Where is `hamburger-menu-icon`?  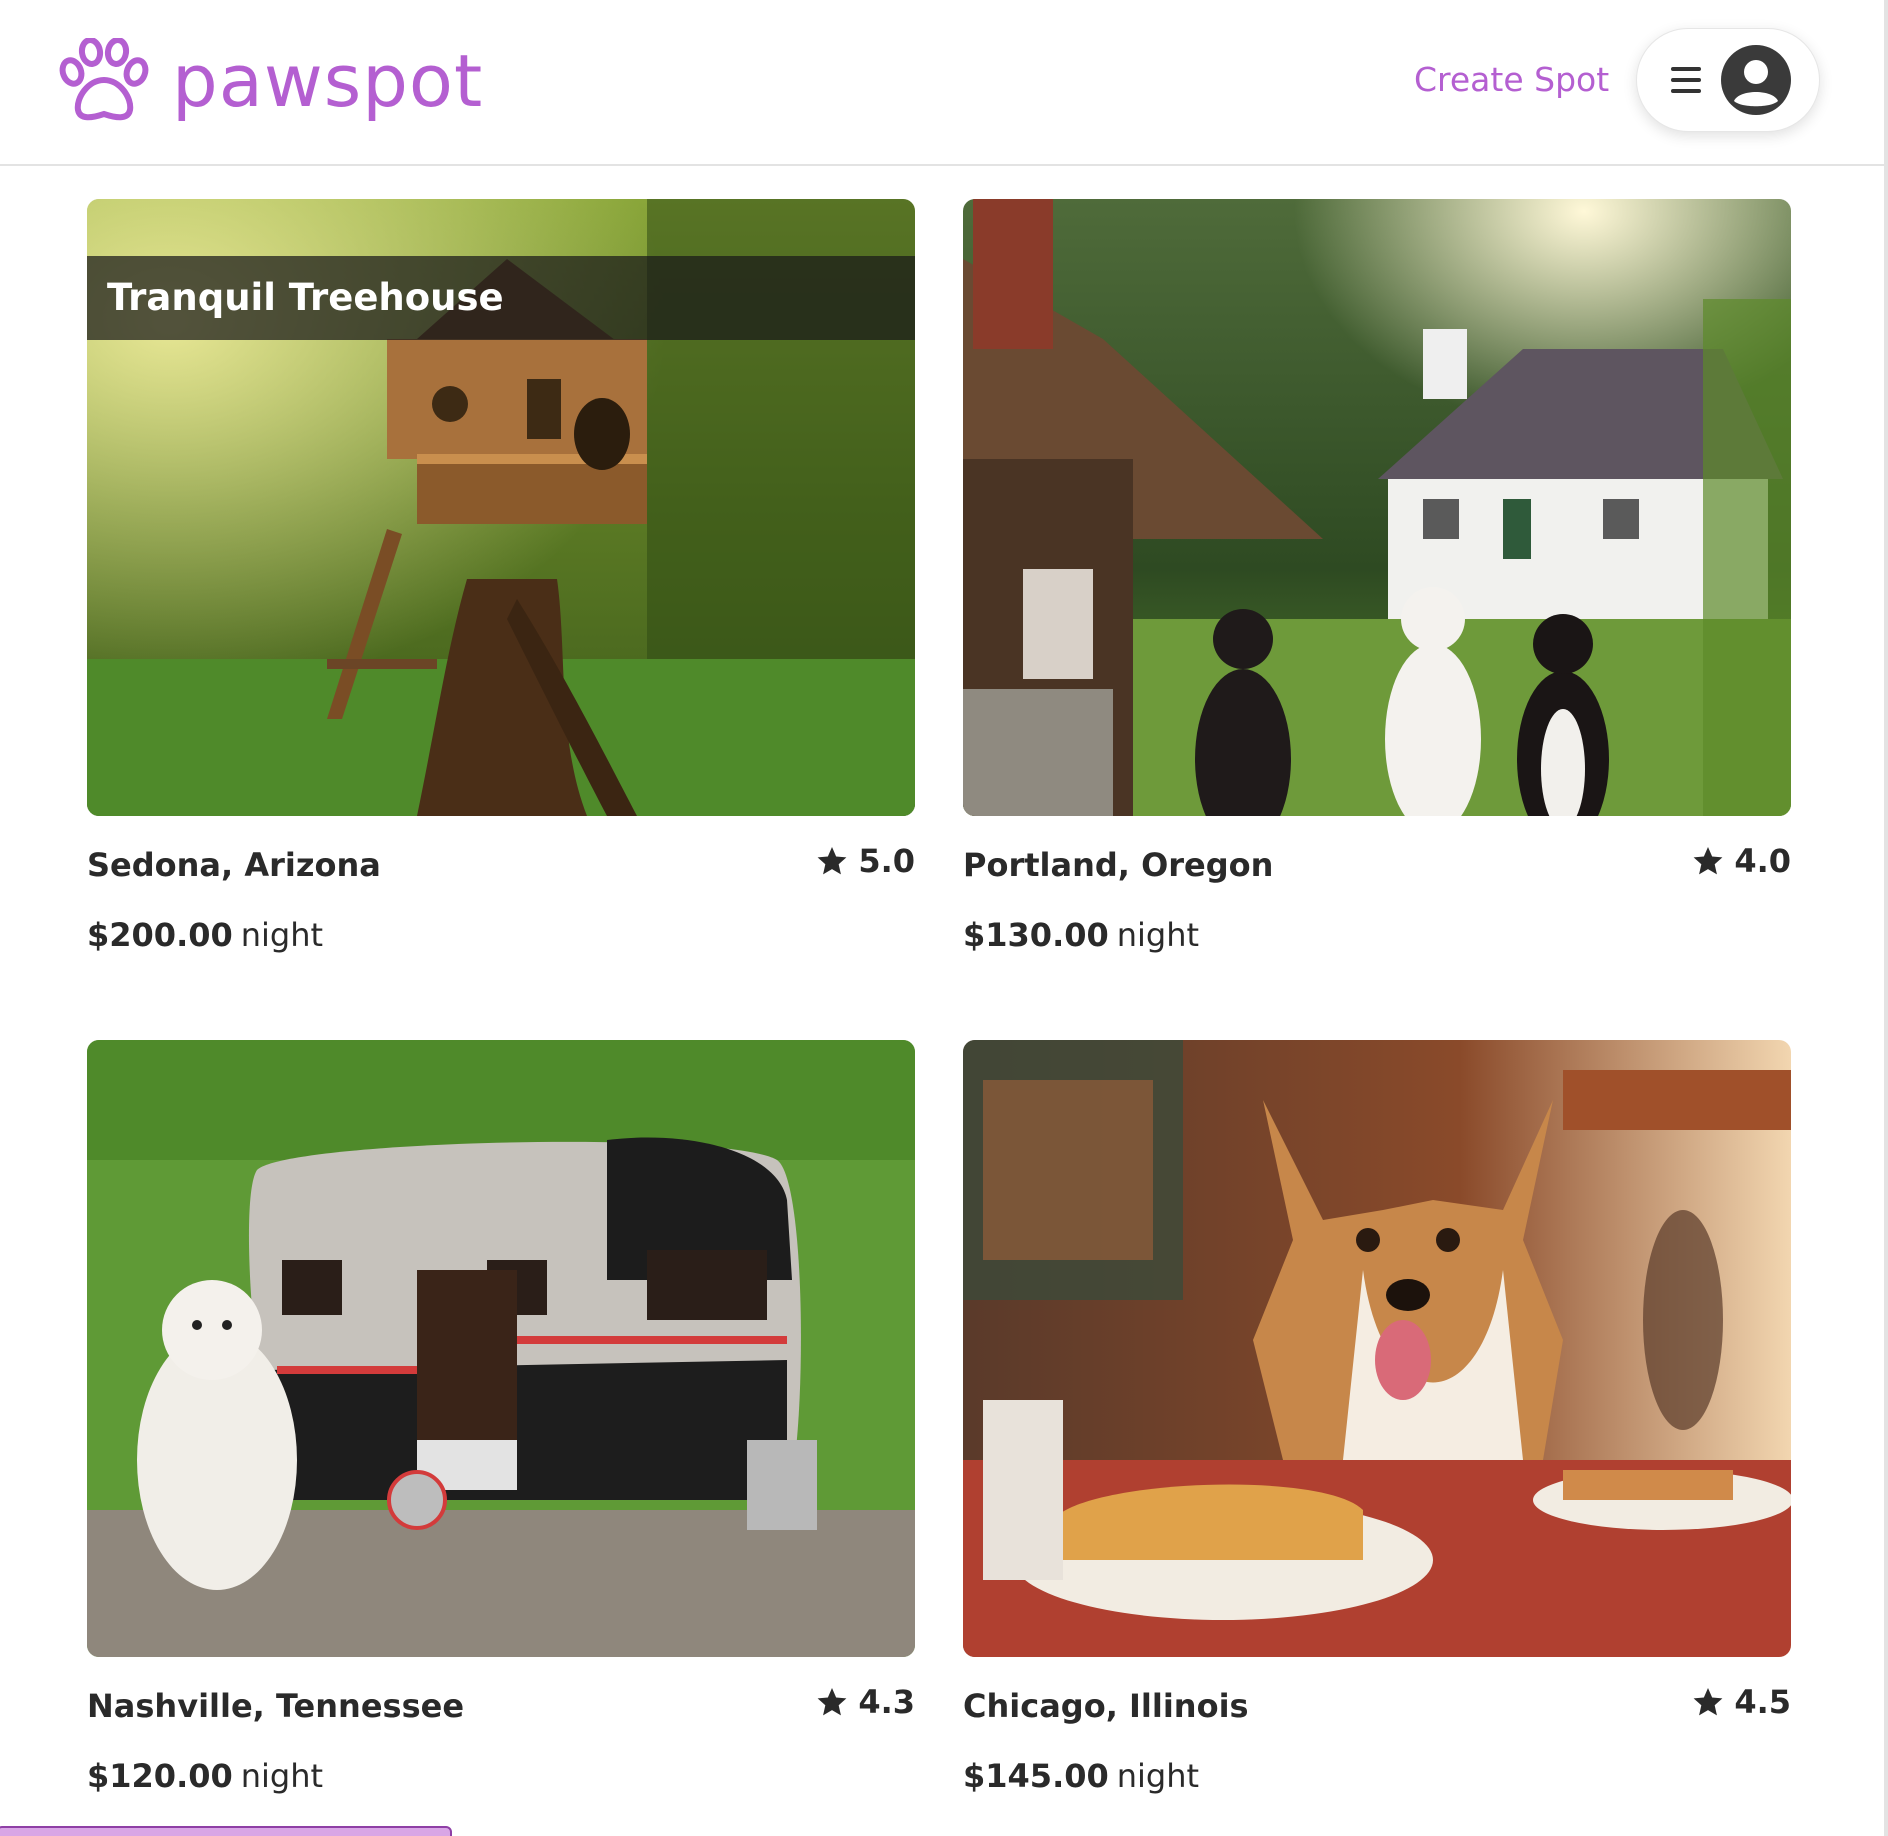
hamburger-menu-icon is located at coordinates (1686, 80).